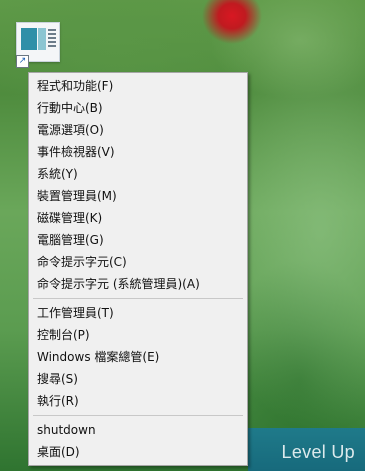 This screenshot has height=471, width=365. I want to click on menu-item-desktop: 桌面(D), so click(138, 452).